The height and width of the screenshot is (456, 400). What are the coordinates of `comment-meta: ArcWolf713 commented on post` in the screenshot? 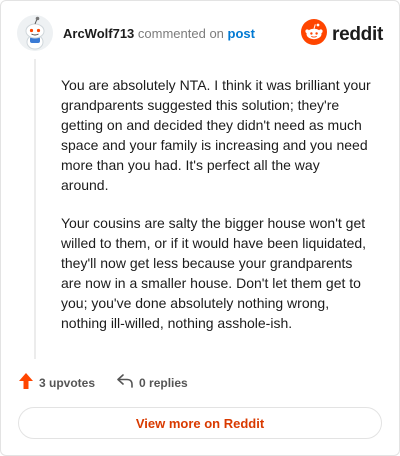 It's located at (159, 34).